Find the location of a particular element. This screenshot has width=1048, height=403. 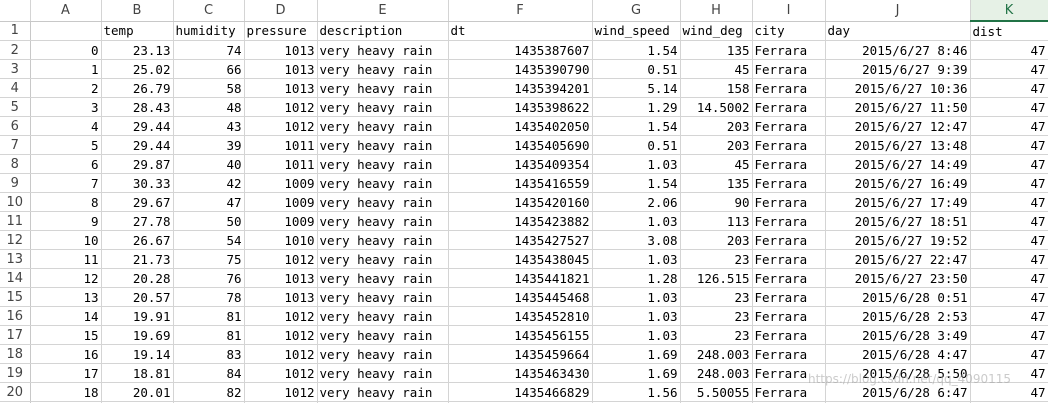

cell-f14: 1435441821 is located at coordinates (520, 278).